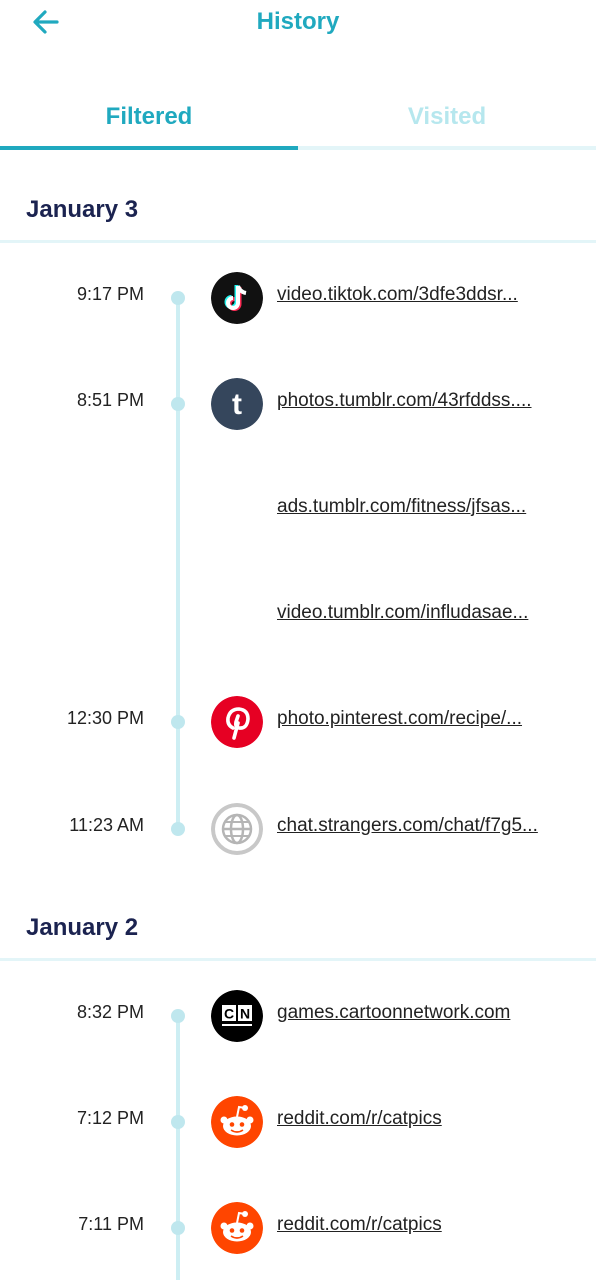 The image size is (596, 1280). I want to click on entry-time: 7:12 PM, so click(110, 1118).